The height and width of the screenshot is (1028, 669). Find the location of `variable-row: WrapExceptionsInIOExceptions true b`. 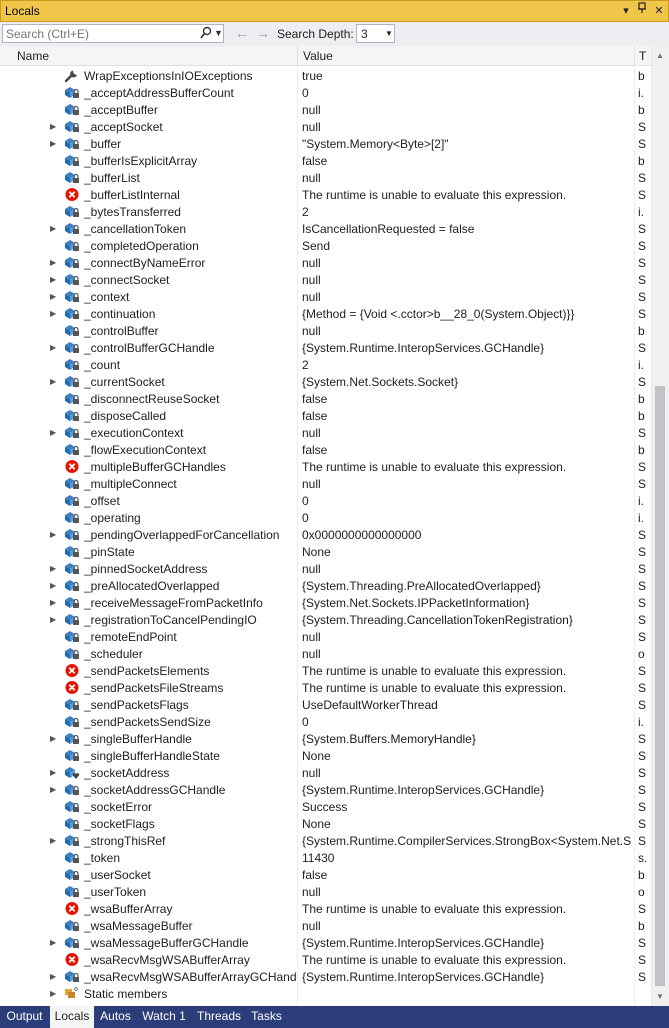

variable-row: WrapExceptionsInIOExceptions true b is located at coordinates (325, 75).